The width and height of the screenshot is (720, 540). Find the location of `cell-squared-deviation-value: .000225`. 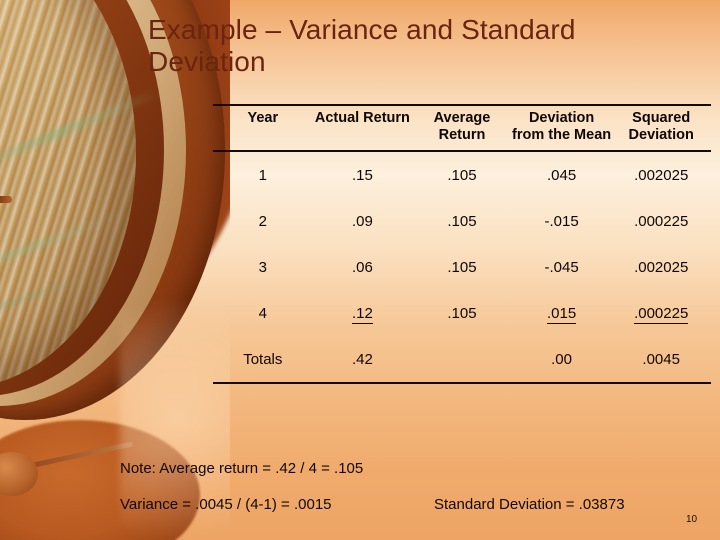

cell-squared-deviation-value: .000225 is located at coordinates (661, 314).